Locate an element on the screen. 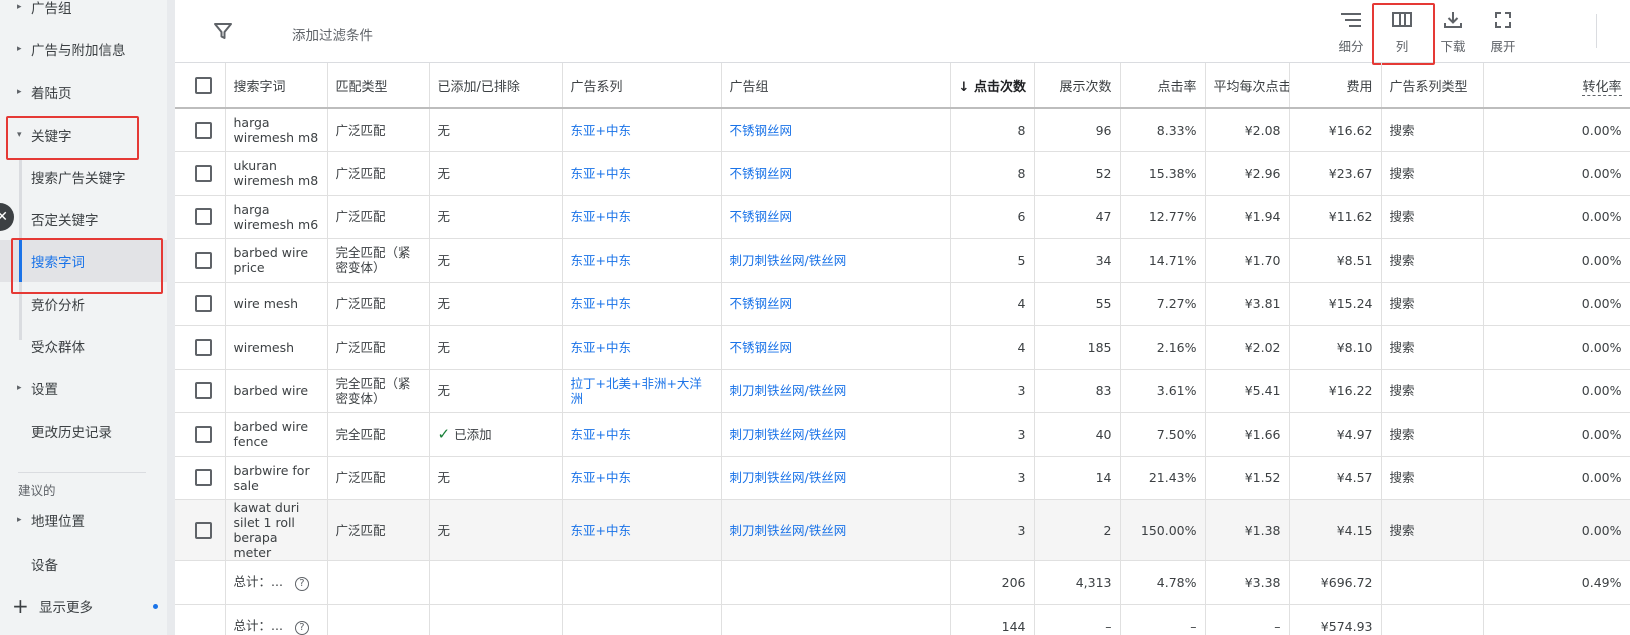 The width and height of the screenshot is (1630, 635). column-header-cost: 费用 is located at coordinates (1335, 86).